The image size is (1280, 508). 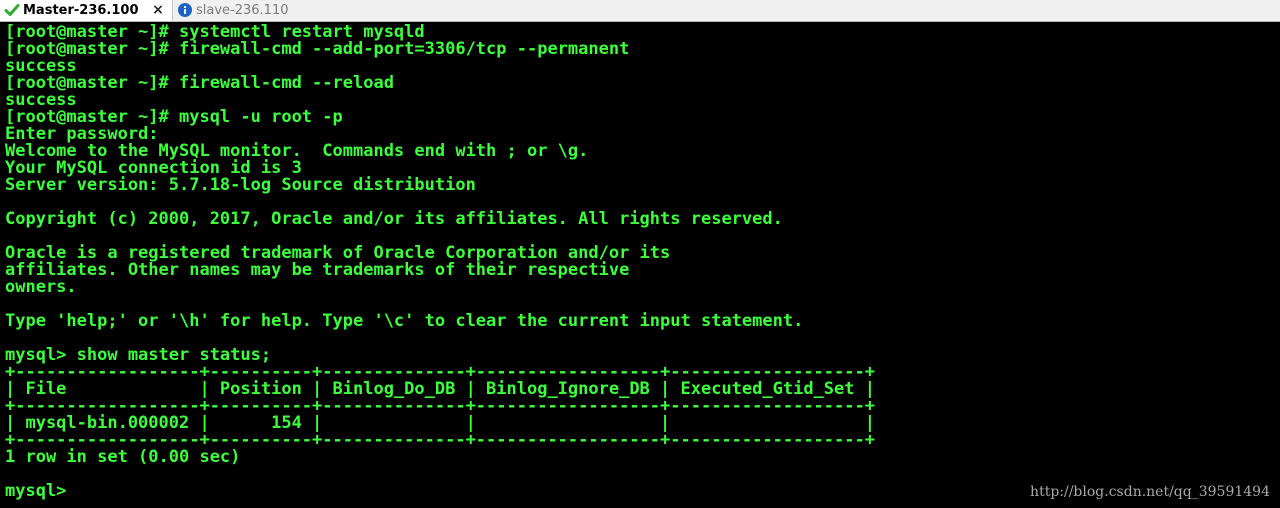 I want to click on terminal-line: 1 row in set (0.00 sec), so click(x=123, y=457).